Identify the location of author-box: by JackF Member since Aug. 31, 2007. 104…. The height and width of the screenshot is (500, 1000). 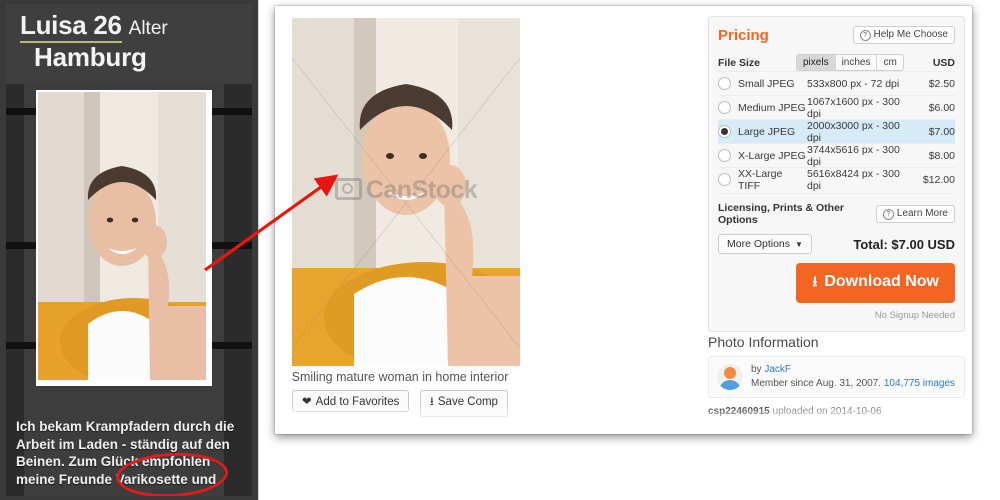
(836, 377).